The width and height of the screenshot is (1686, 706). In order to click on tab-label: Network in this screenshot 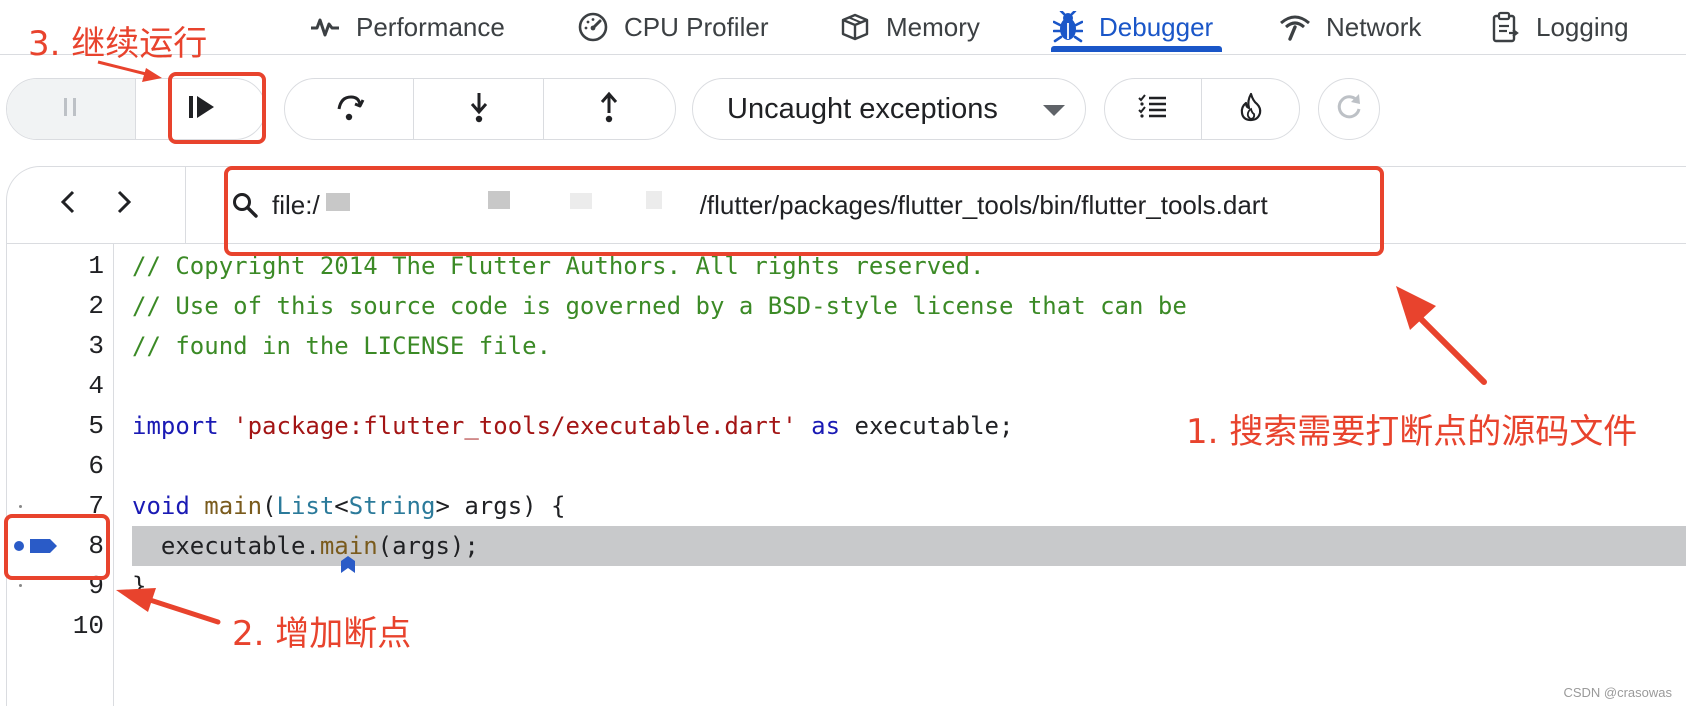, I will do `click(1374, 26)`.